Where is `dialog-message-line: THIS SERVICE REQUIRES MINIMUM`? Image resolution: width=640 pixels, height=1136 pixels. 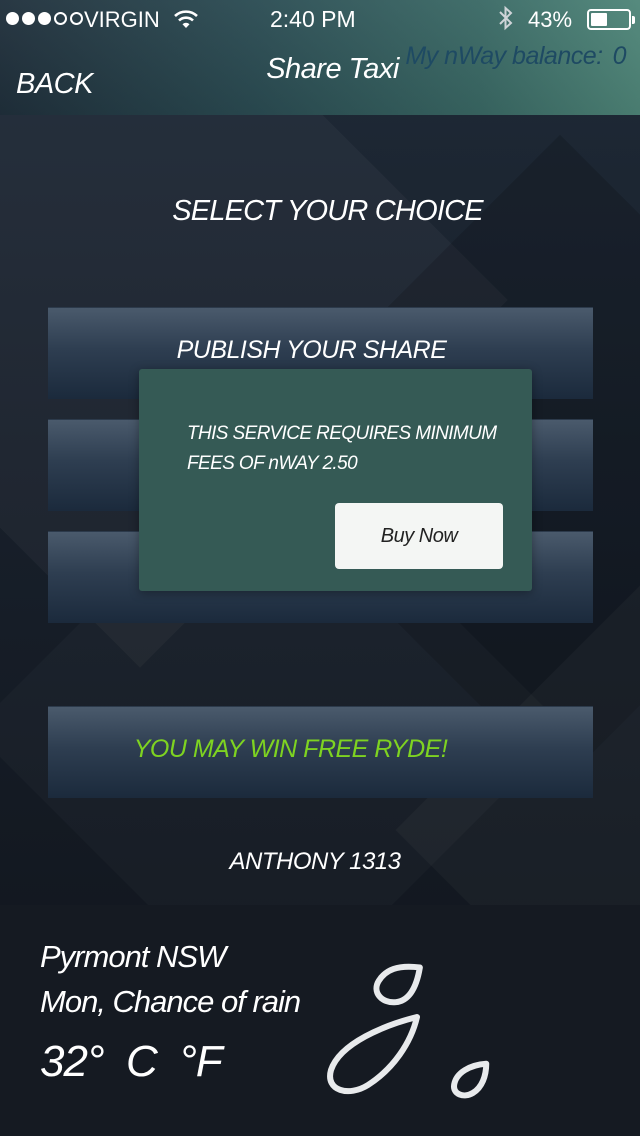
dialog-message-line: THIS SERVICE REQUIRES MINIMUM is located at coordinates (342, 433).